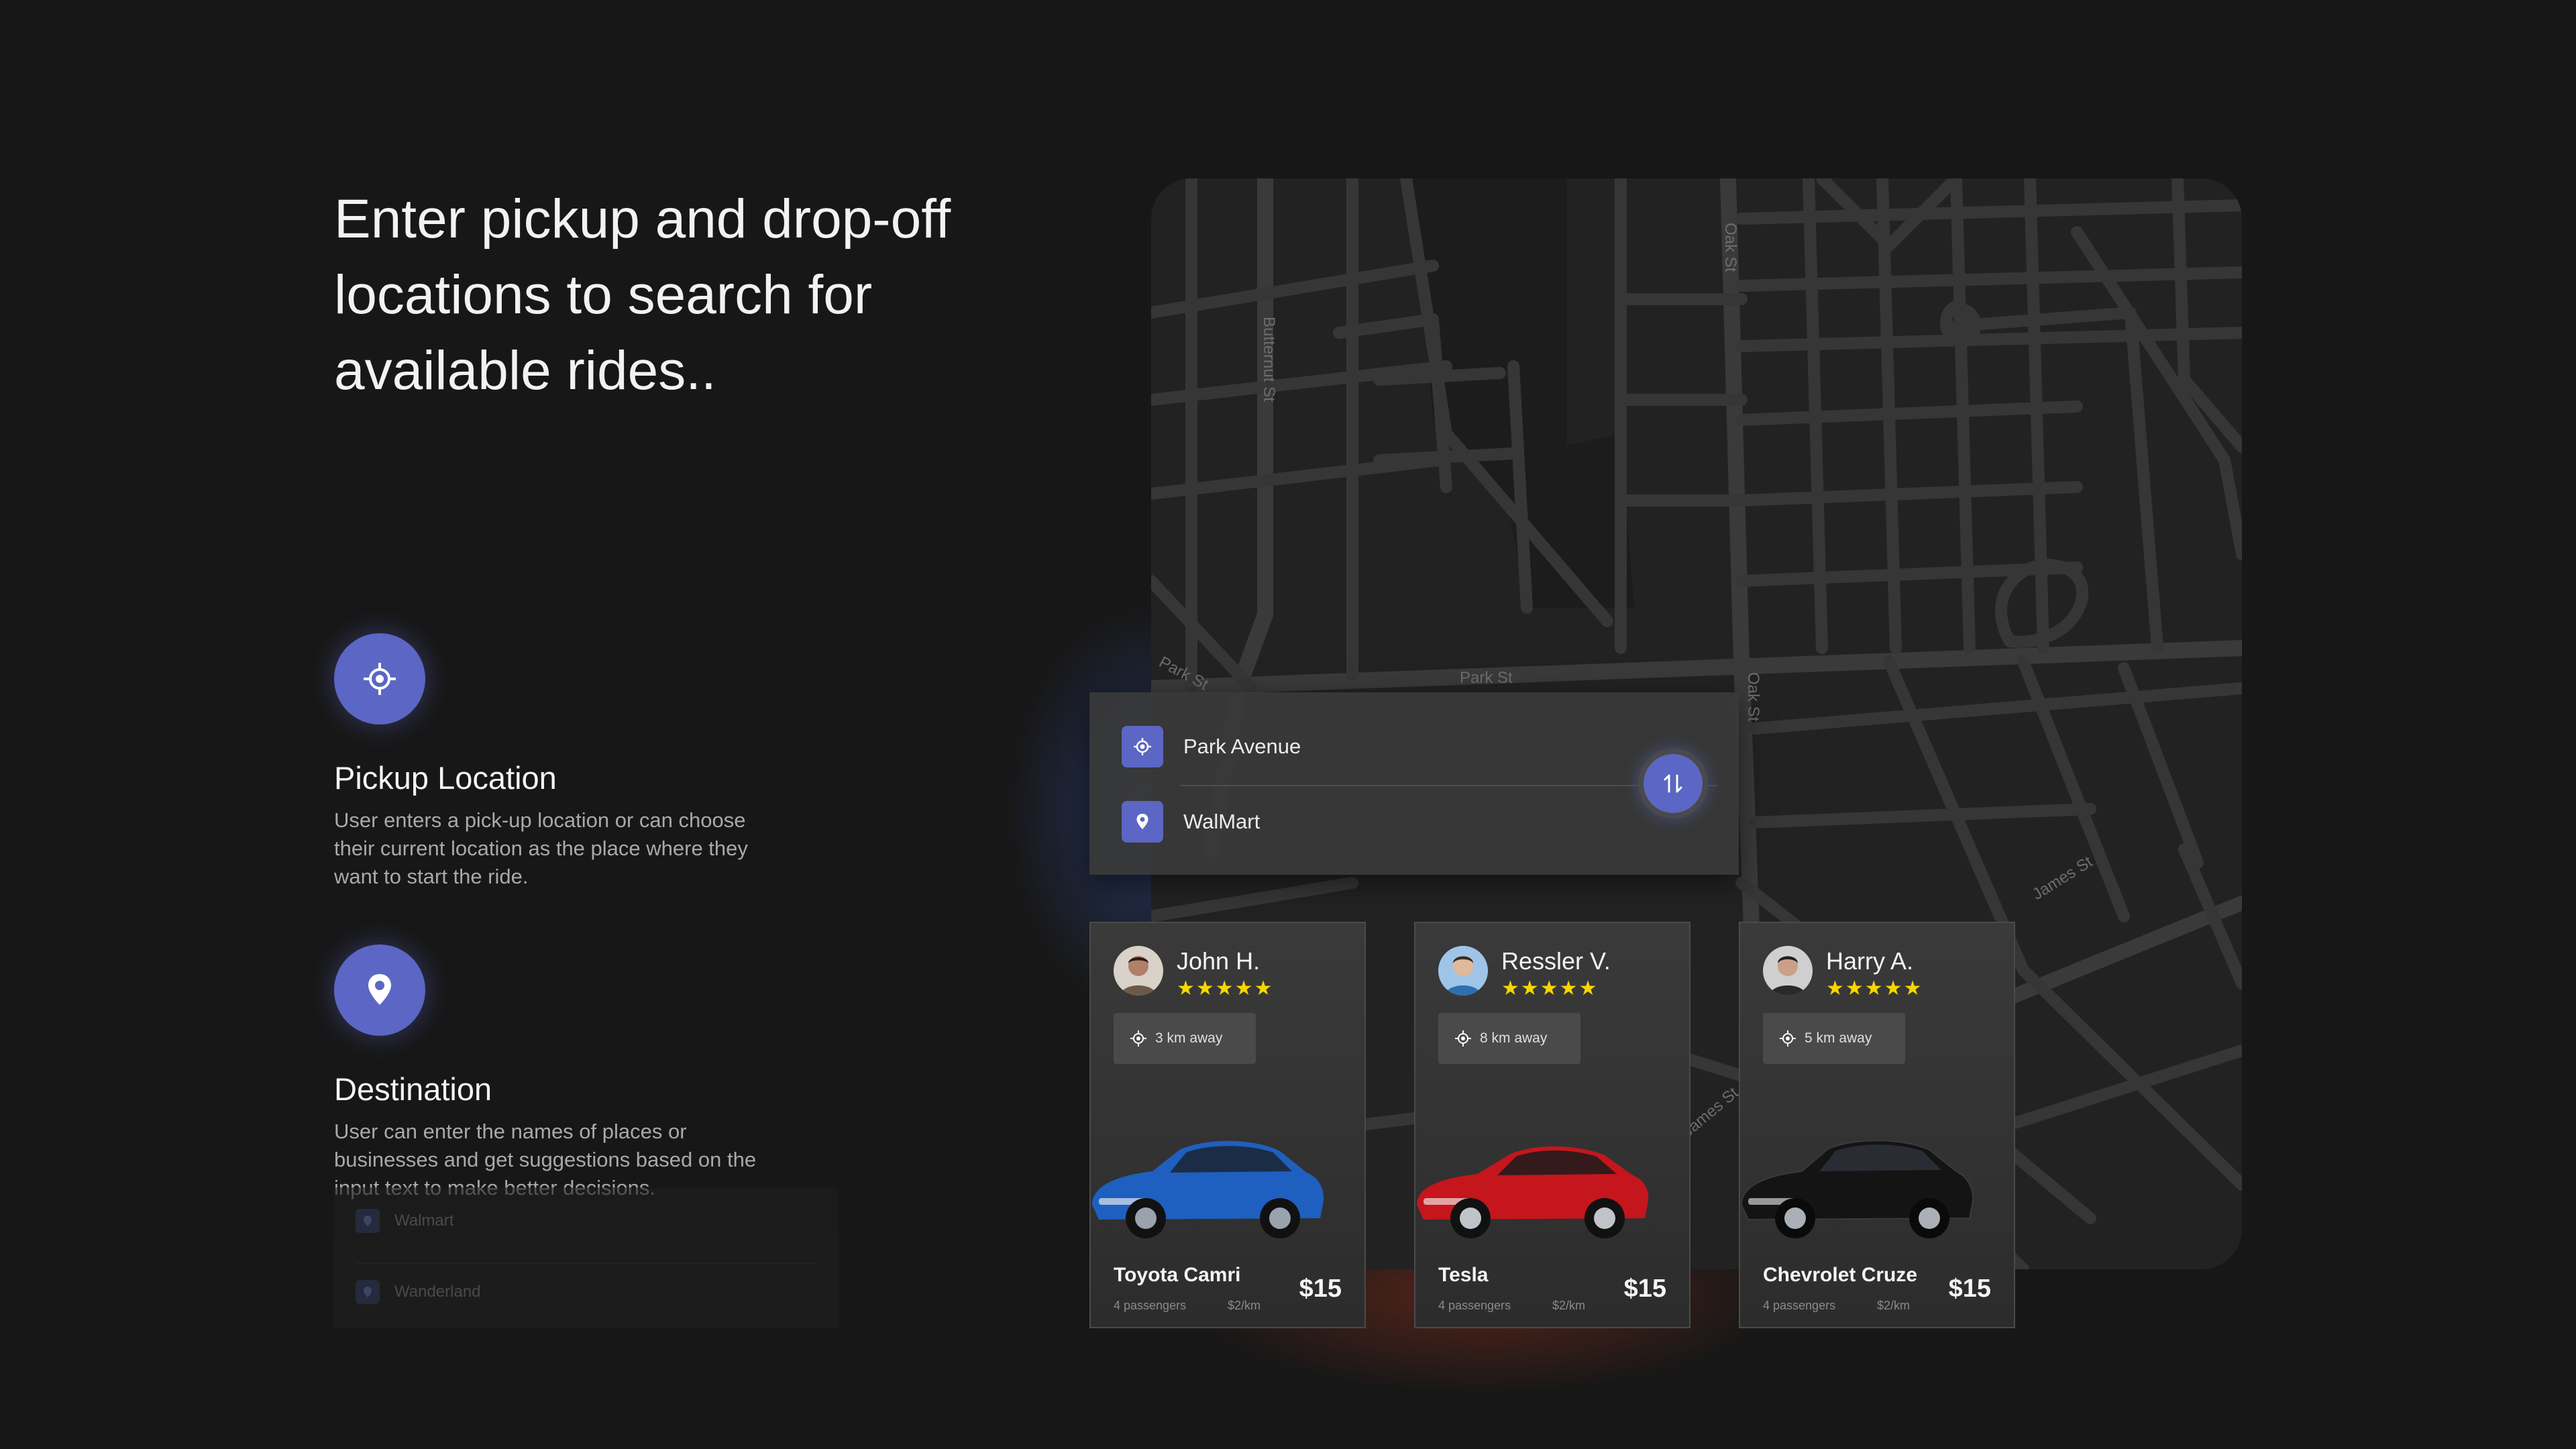 This screenshot has height=1449, width=2576. What do you see at coordinates (1269, 359) in the screenshot?
I see `street-label: Butternut St` at bounding box center [1269, 359].